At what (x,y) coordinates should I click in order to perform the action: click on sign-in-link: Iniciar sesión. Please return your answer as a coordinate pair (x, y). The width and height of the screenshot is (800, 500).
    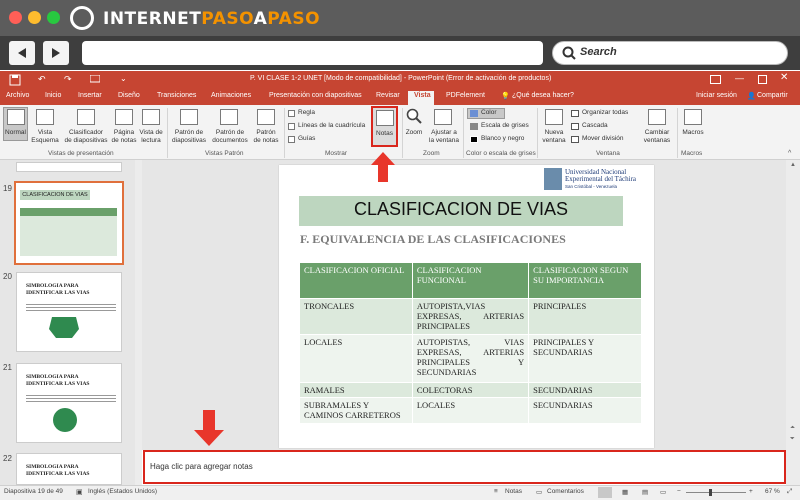
    Looking at the image, I should click on (716, 95).